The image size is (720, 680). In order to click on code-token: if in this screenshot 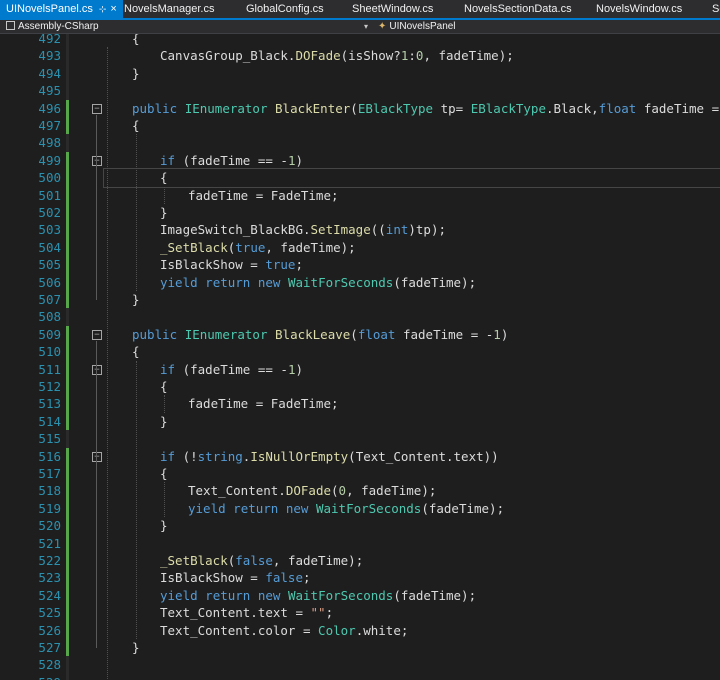, I will do `click(168, 369)`.